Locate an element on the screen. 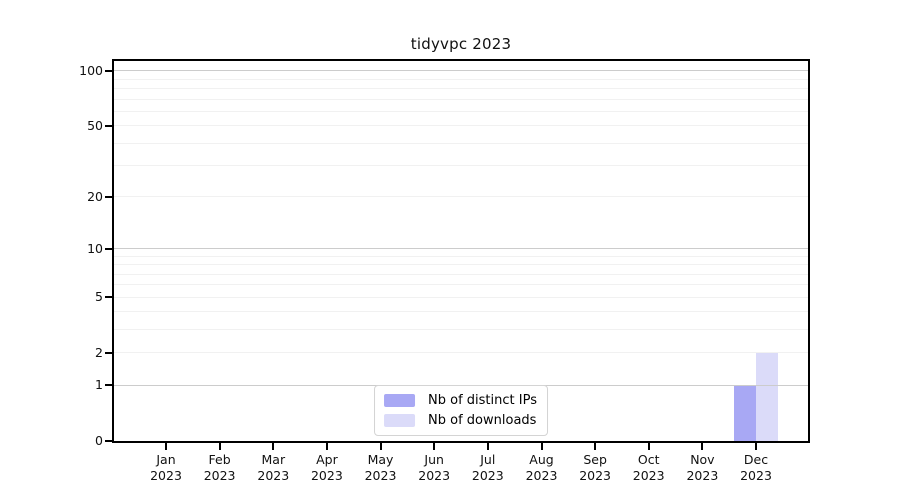 The height and width of the screenshot is (500, 900). x-tick-month: Jul is located at coordinates (488, 459).